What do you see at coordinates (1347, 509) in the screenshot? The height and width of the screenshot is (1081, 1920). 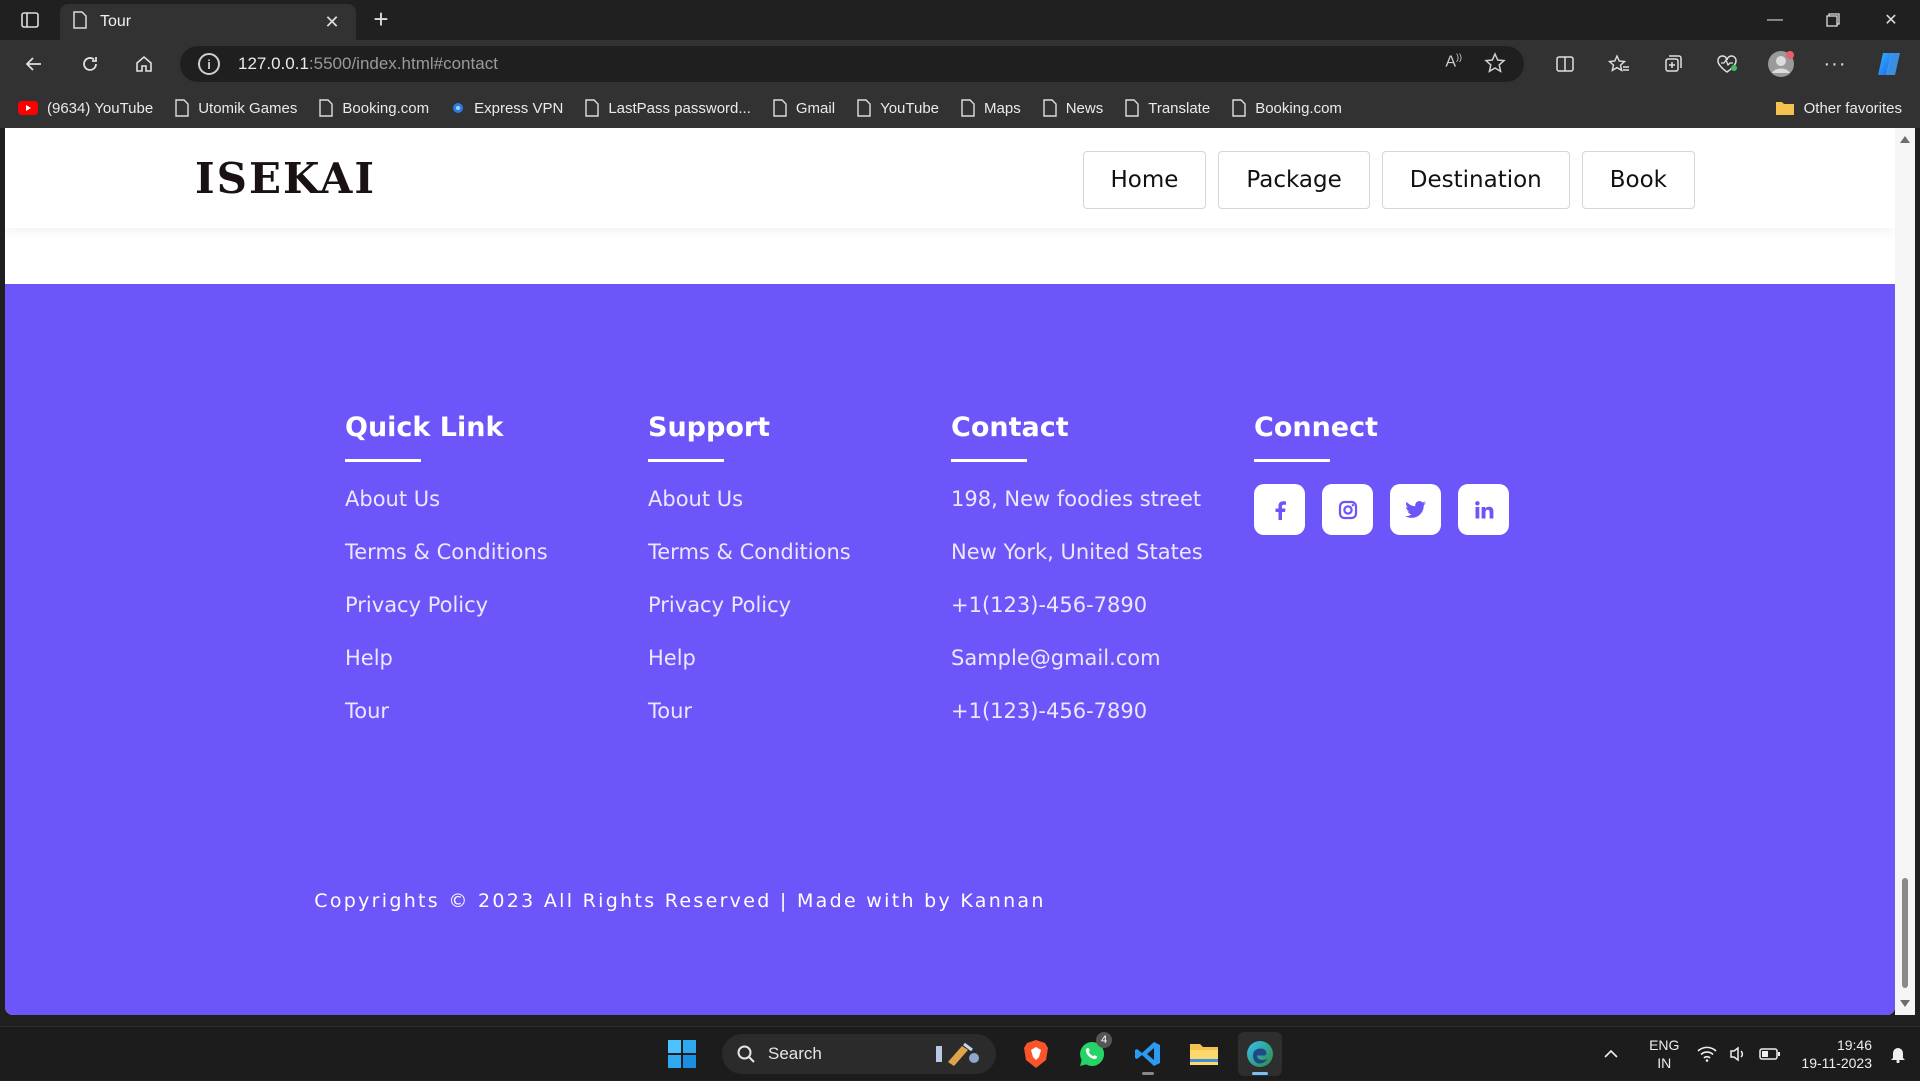 I see `instagram-icon` at bounding box center [1347, 509].